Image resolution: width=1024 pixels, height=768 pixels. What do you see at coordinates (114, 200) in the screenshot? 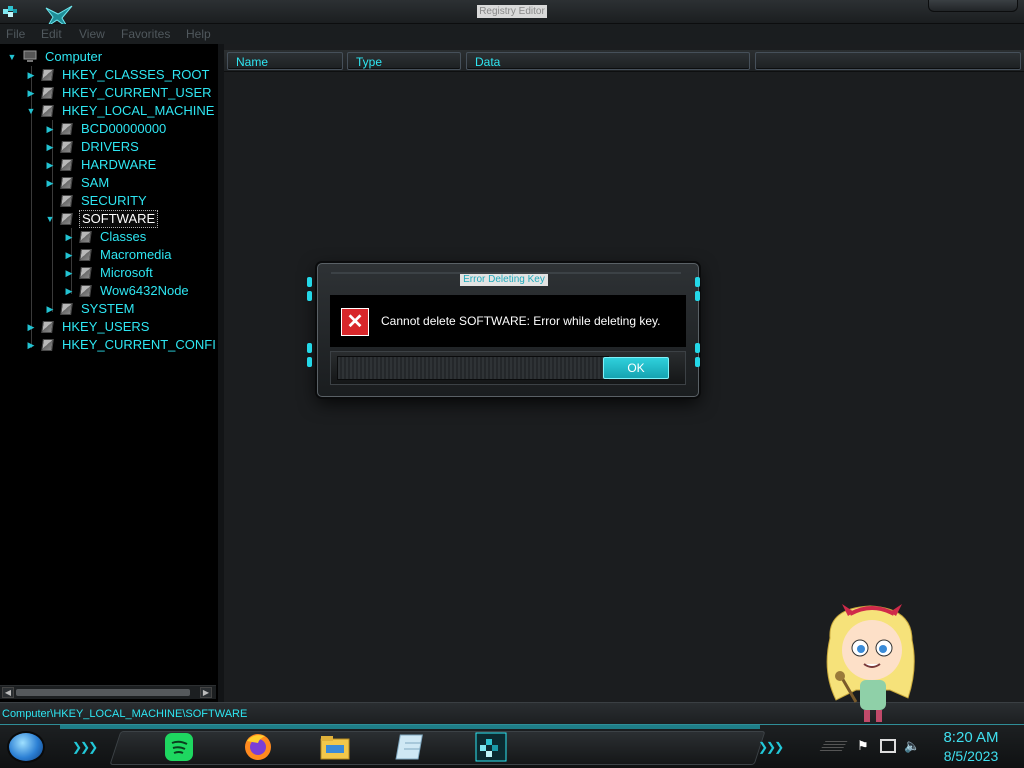
I see `tree-item-label: SECURITY` at bounding box center [114, 200].